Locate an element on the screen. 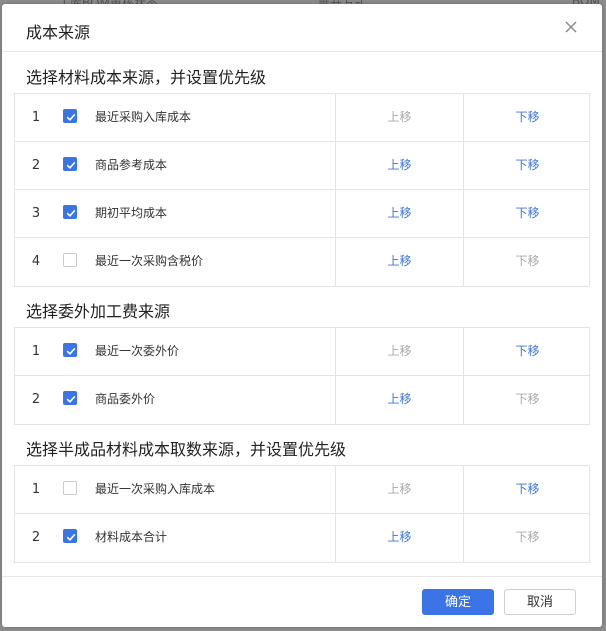 The height and width of the screenshot is (631, 606). source-label: 商品参考成本 is located at coordinates (131, 165).